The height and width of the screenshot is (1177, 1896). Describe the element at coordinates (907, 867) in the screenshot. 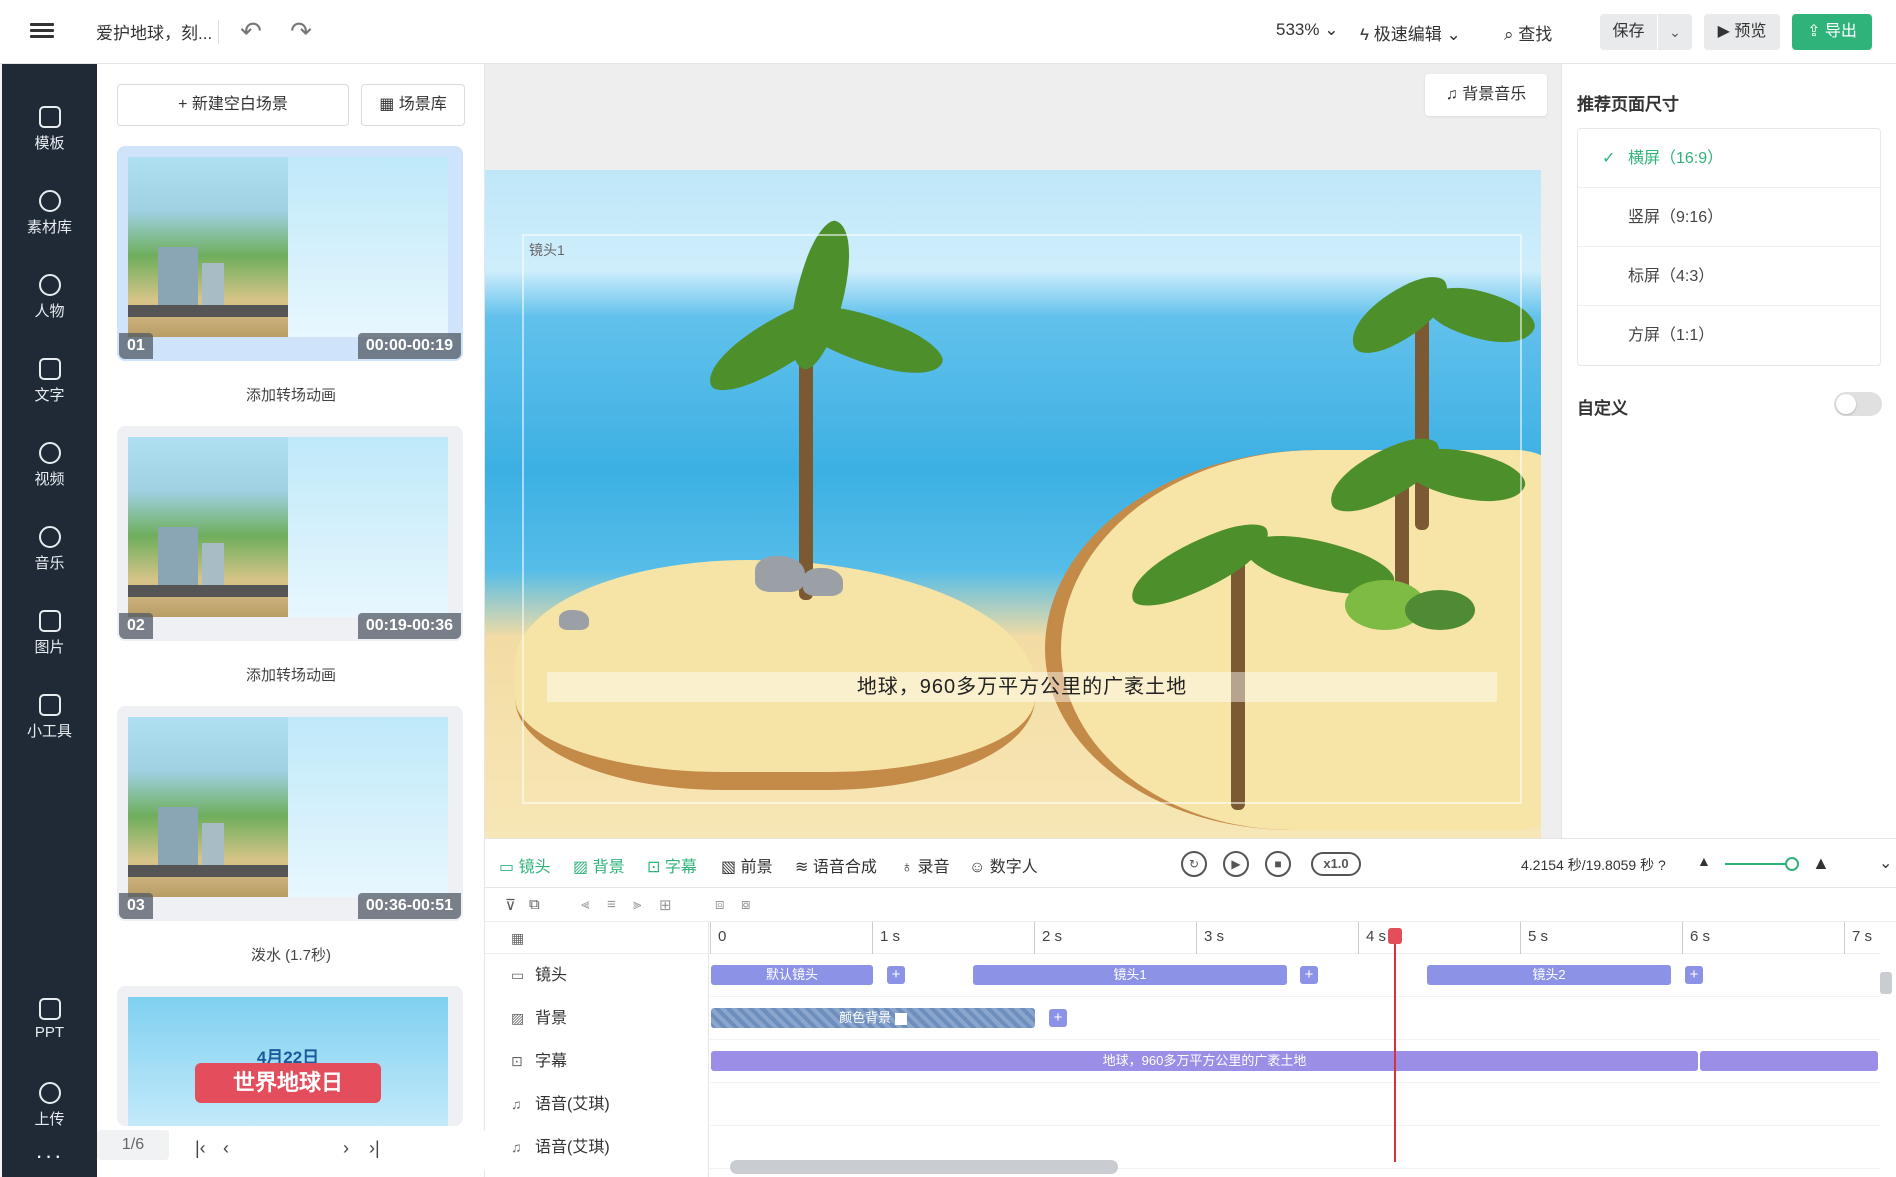

I see `mic-icon: ♁` at that location.